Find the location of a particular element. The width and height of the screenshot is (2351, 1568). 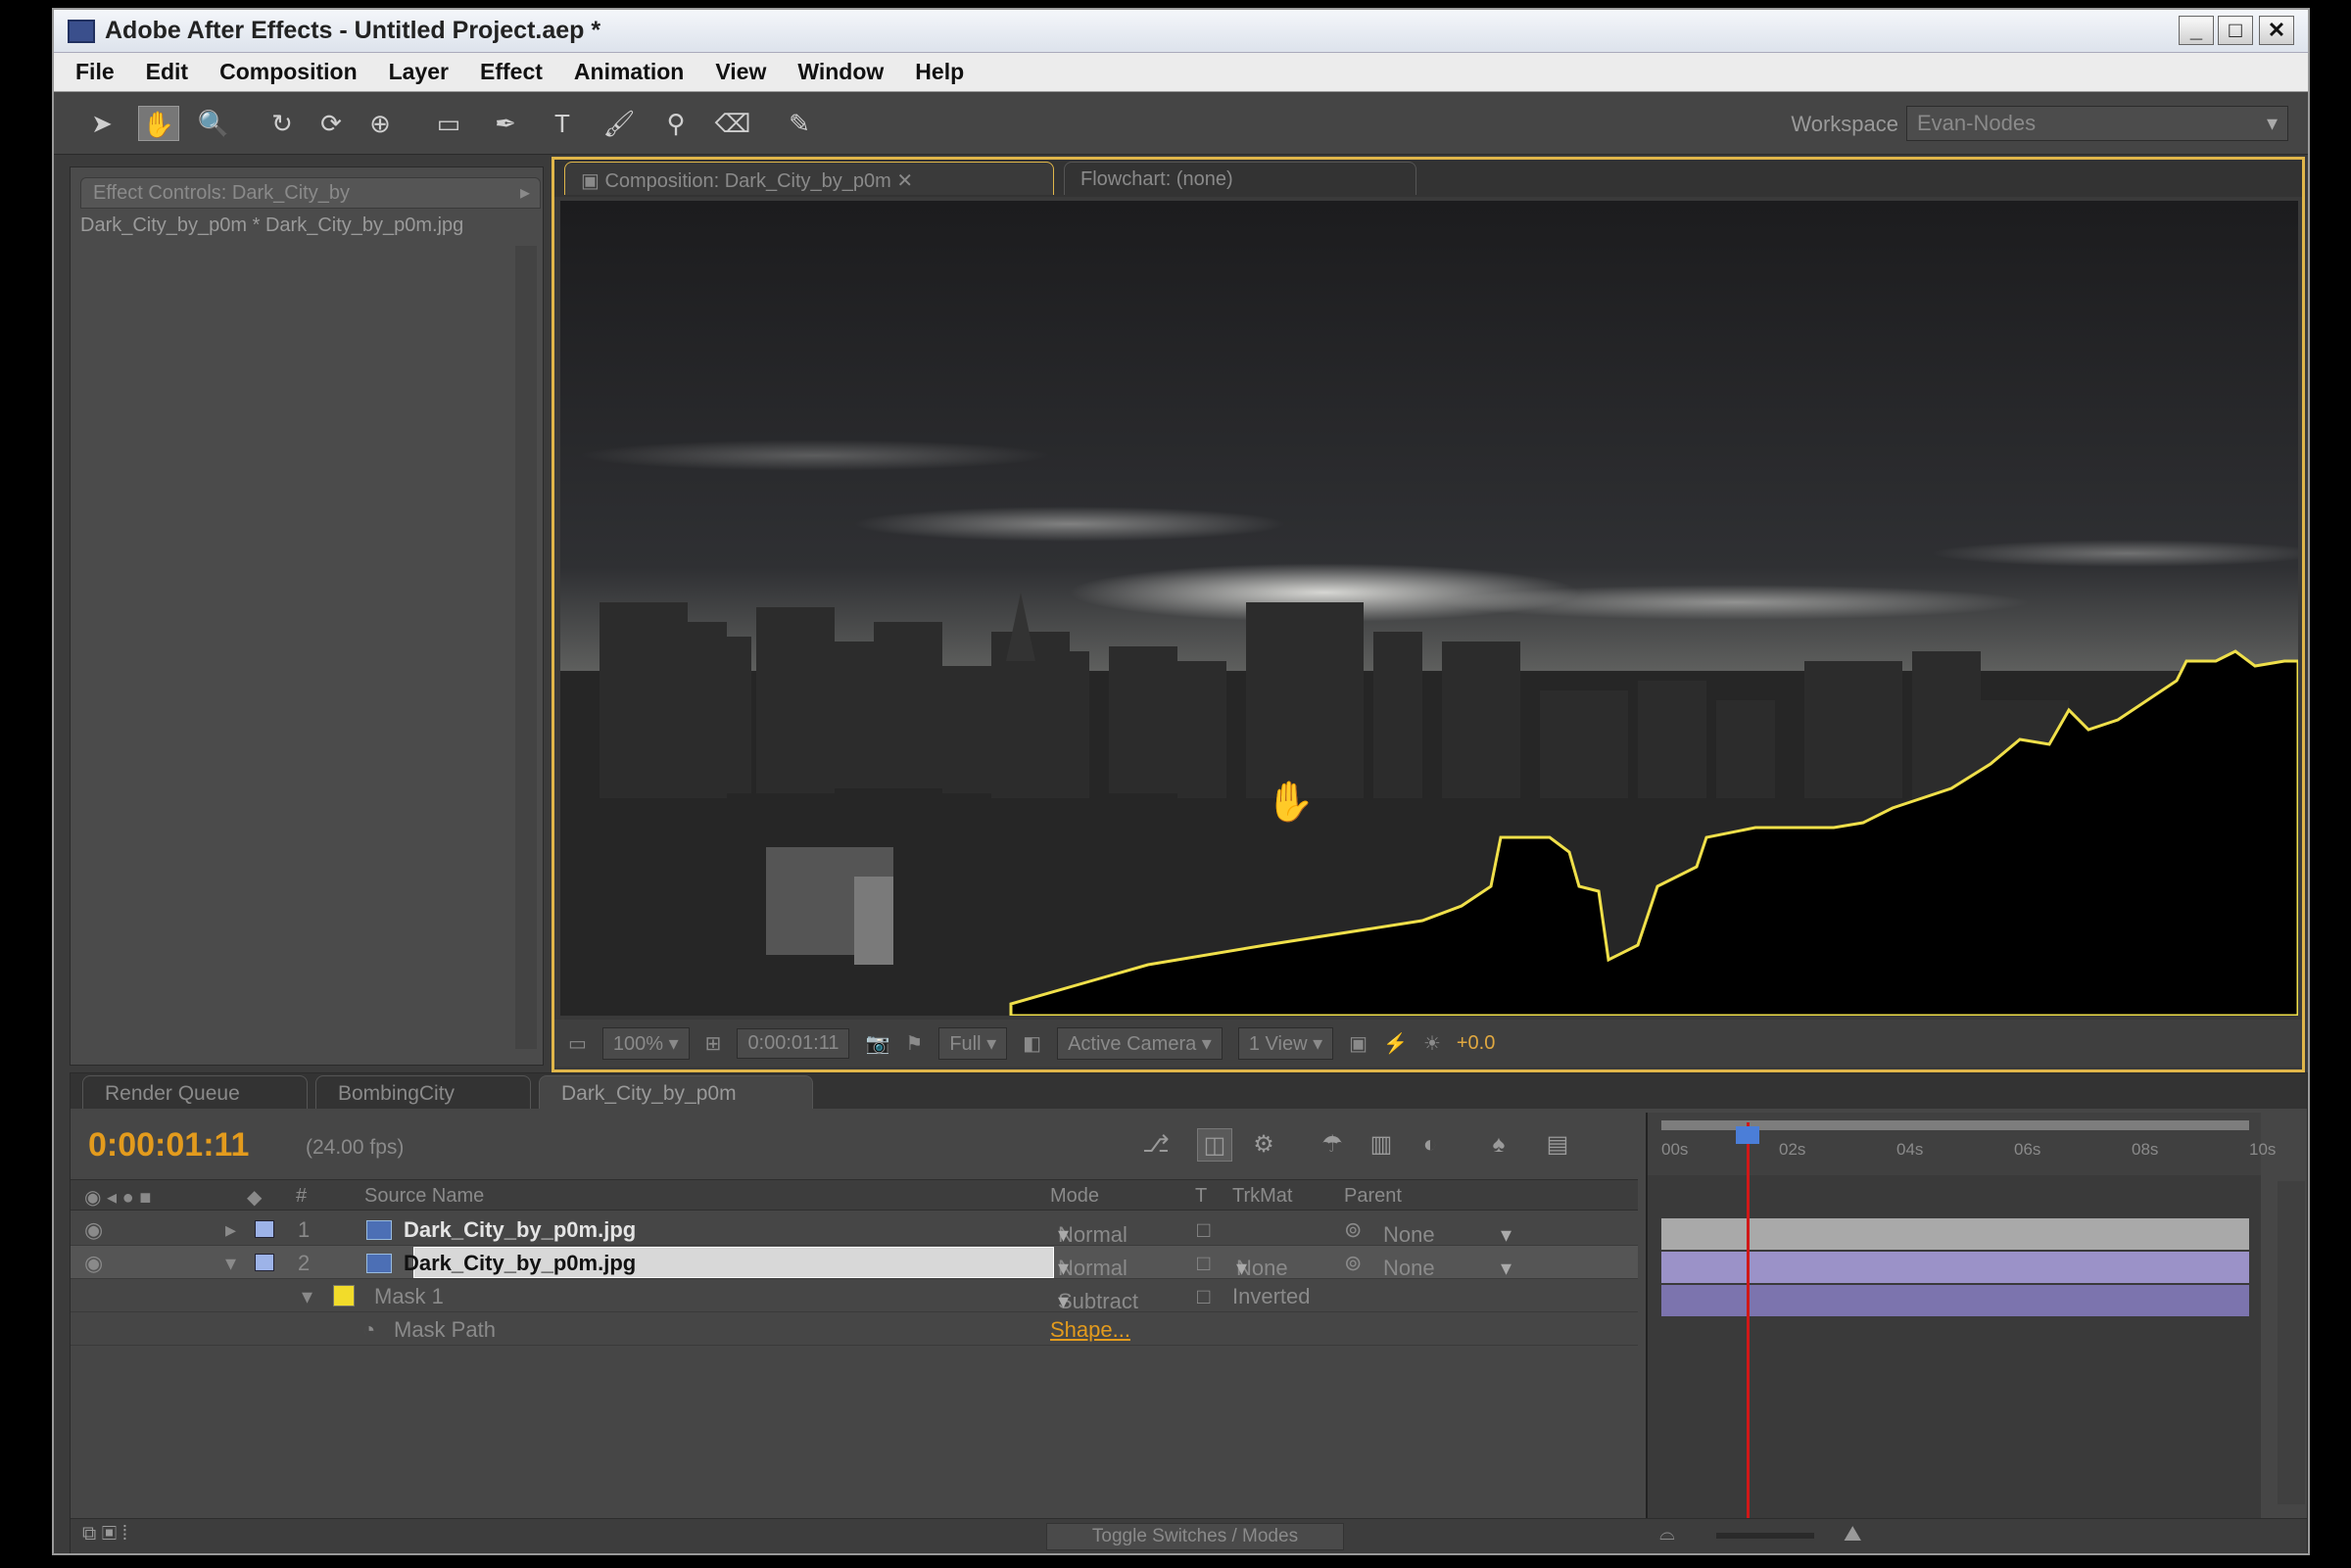

panel-menu-icon: ▸ is located at coordinates (525, 192).